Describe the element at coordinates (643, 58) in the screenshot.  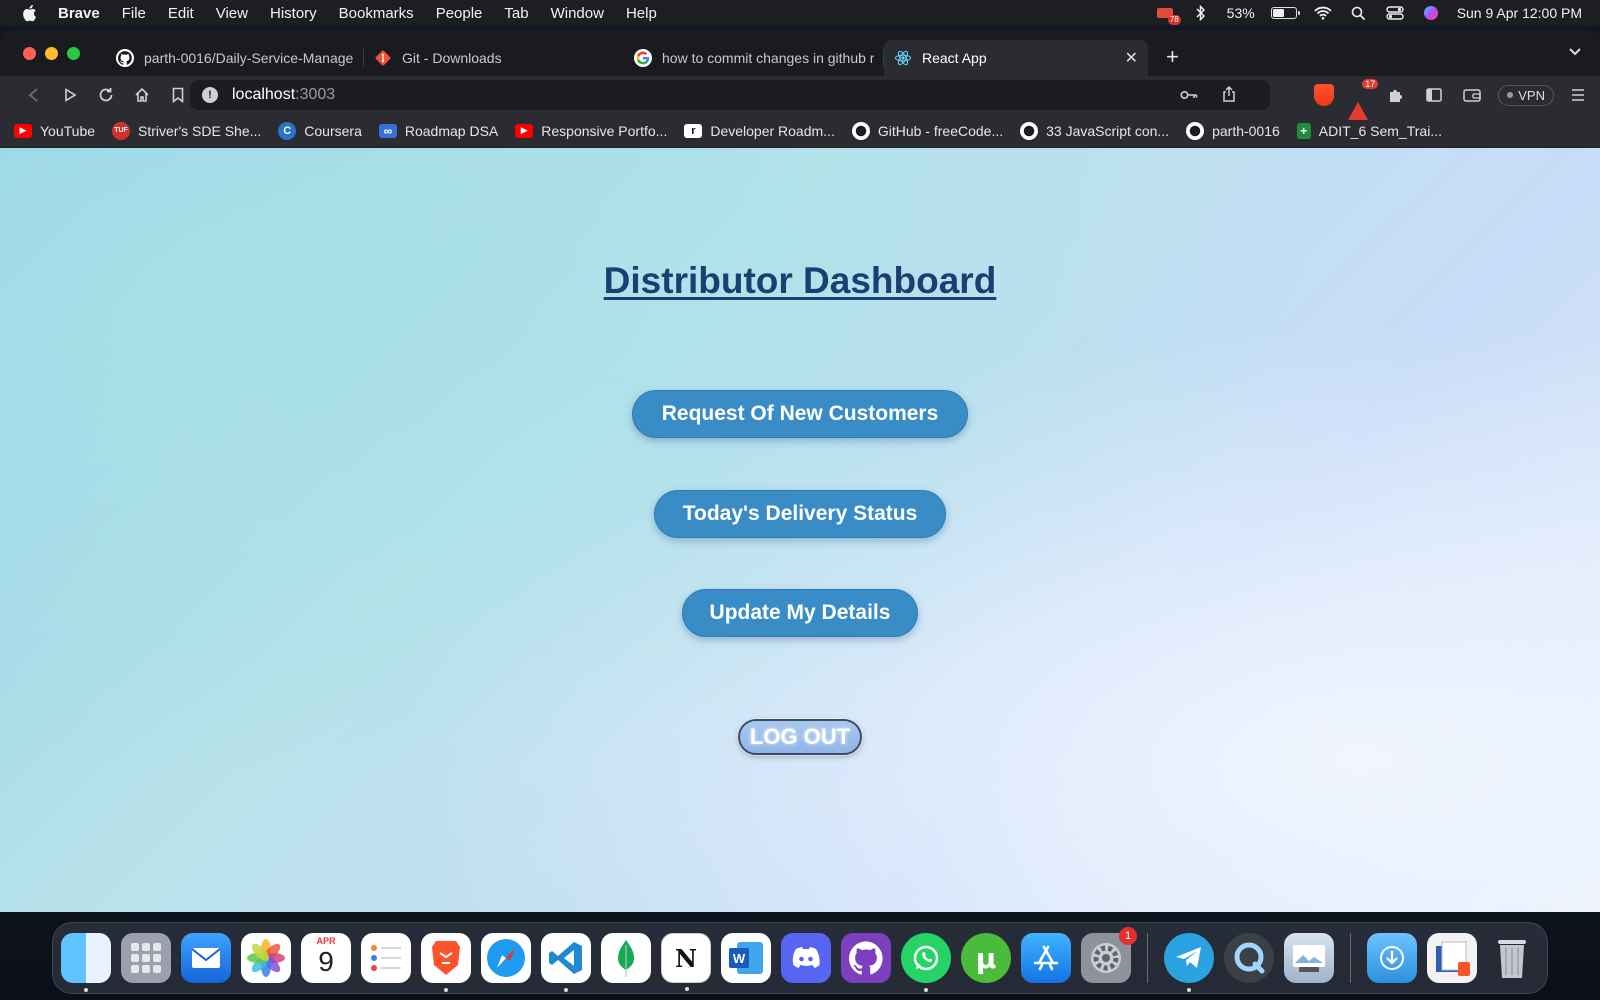
I see `google-icon` at that location.